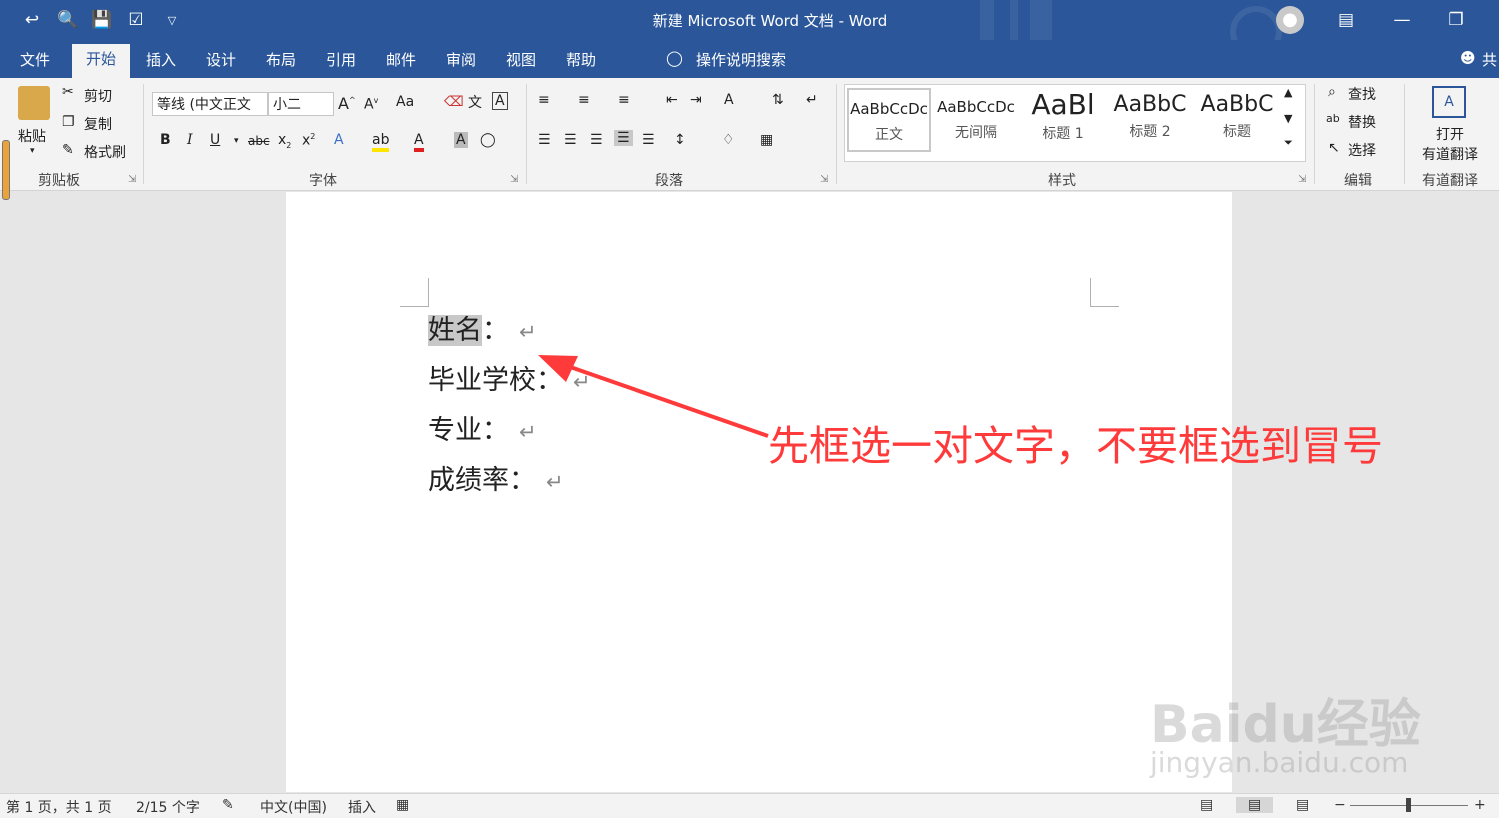 This screenshot has height=818, width=1499. Describe the element at coordinates (228, 805) in the screenshot. I see `proofing-icon: ✎` at that location.